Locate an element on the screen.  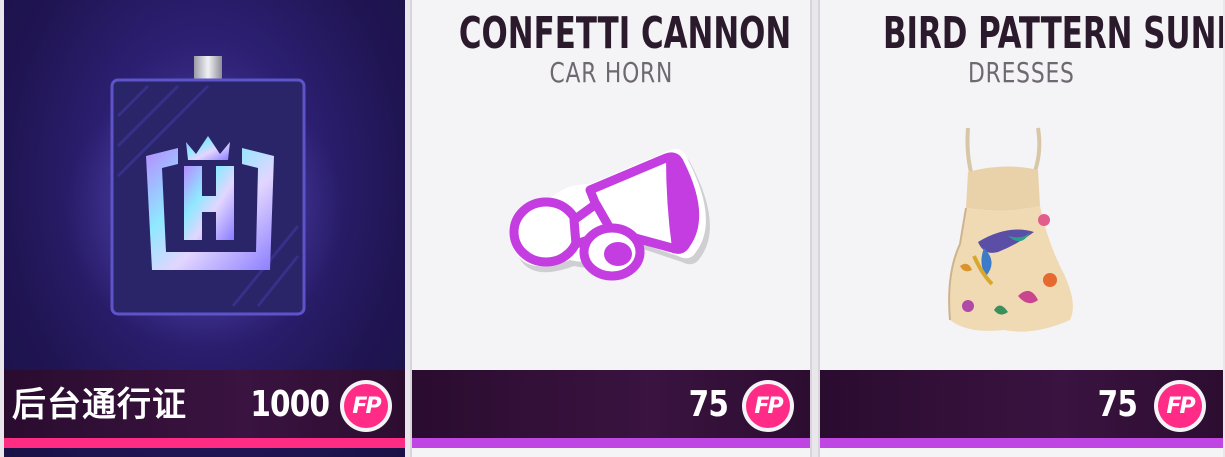
item-category: DRESSES is located at coordinates (1021, 72).